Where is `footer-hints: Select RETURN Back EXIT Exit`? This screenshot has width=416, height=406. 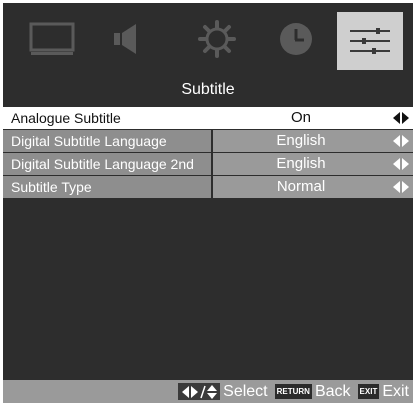 footer-hints: Select RETURN Back EXIT Exit is located at coordinates (208, 391).